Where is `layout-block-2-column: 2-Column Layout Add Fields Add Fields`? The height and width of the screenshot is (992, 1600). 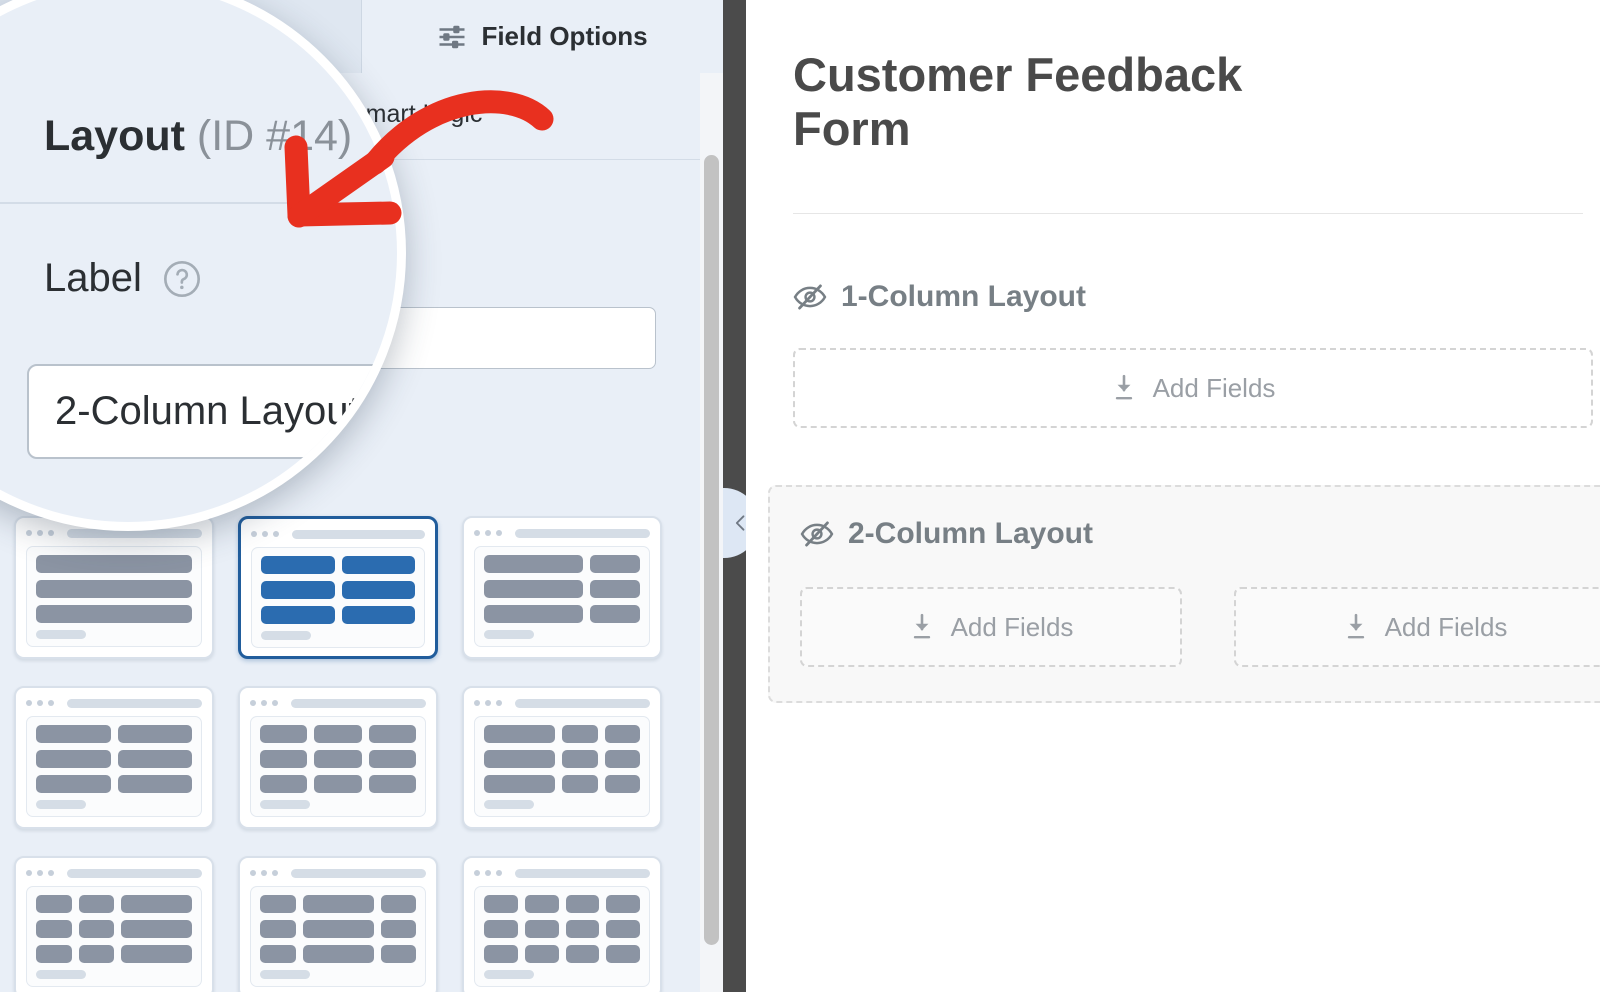
layout-block-2-column: 2-Column Layout Add Fields Add Fields is located at coordinates (1184, 594).